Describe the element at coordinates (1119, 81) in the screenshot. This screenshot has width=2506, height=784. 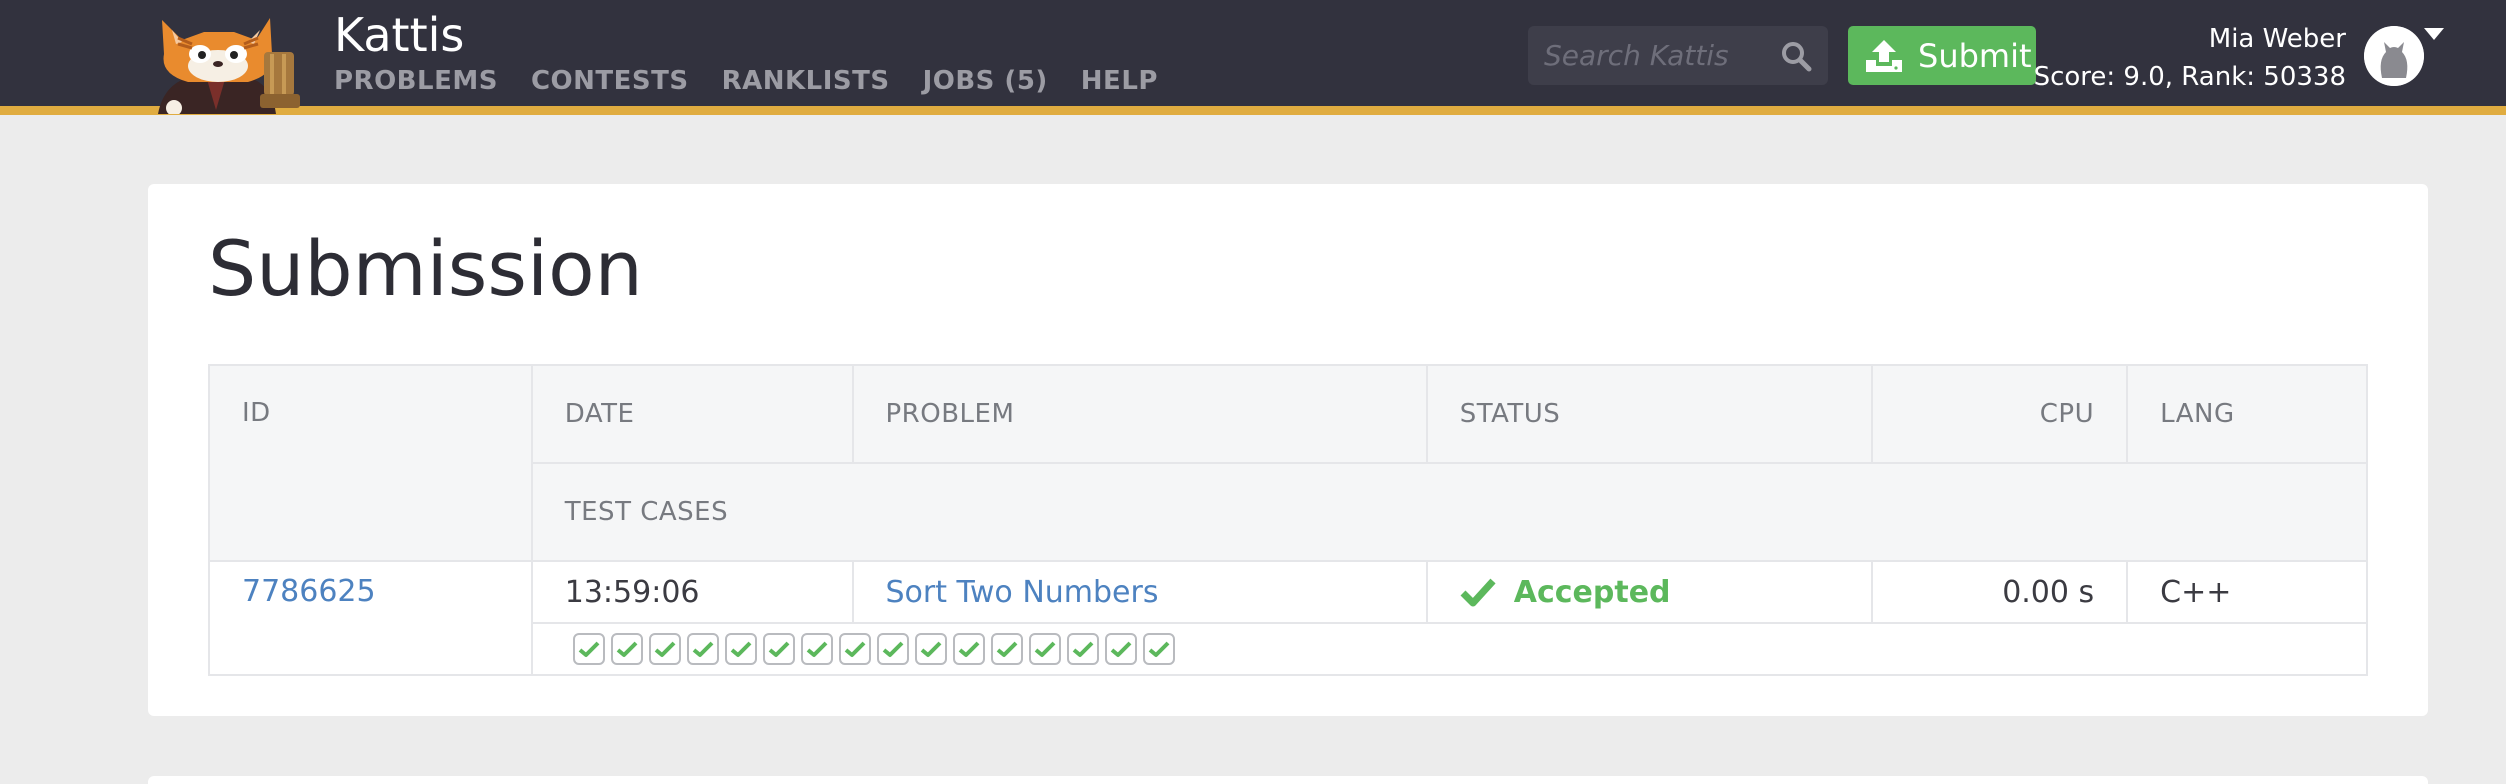
I see `nav-help: HELP` at that location.